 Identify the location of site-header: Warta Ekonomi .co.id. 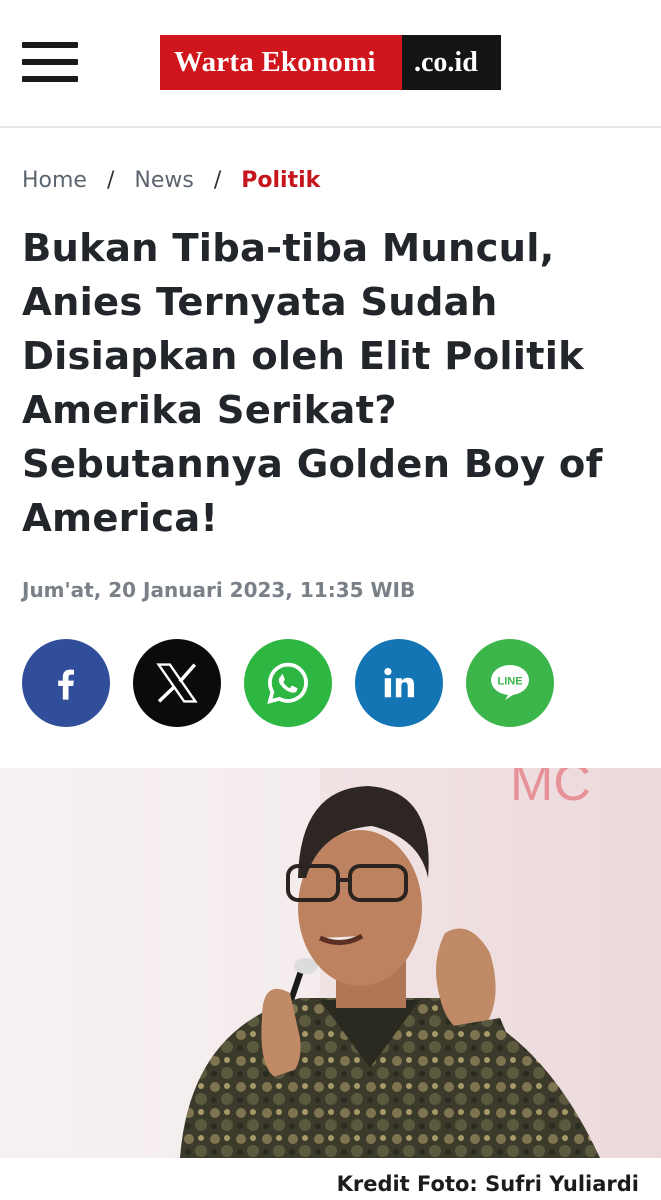
(330, 64).